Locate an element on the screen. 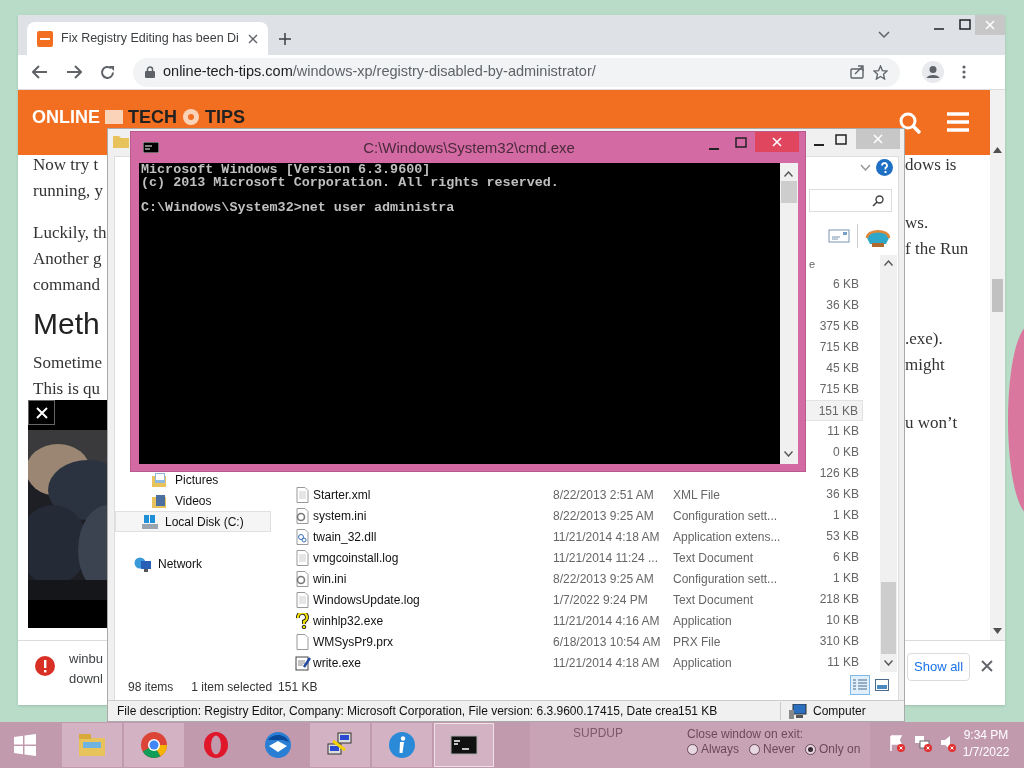  share-icon is located at coordinates (857, 72).